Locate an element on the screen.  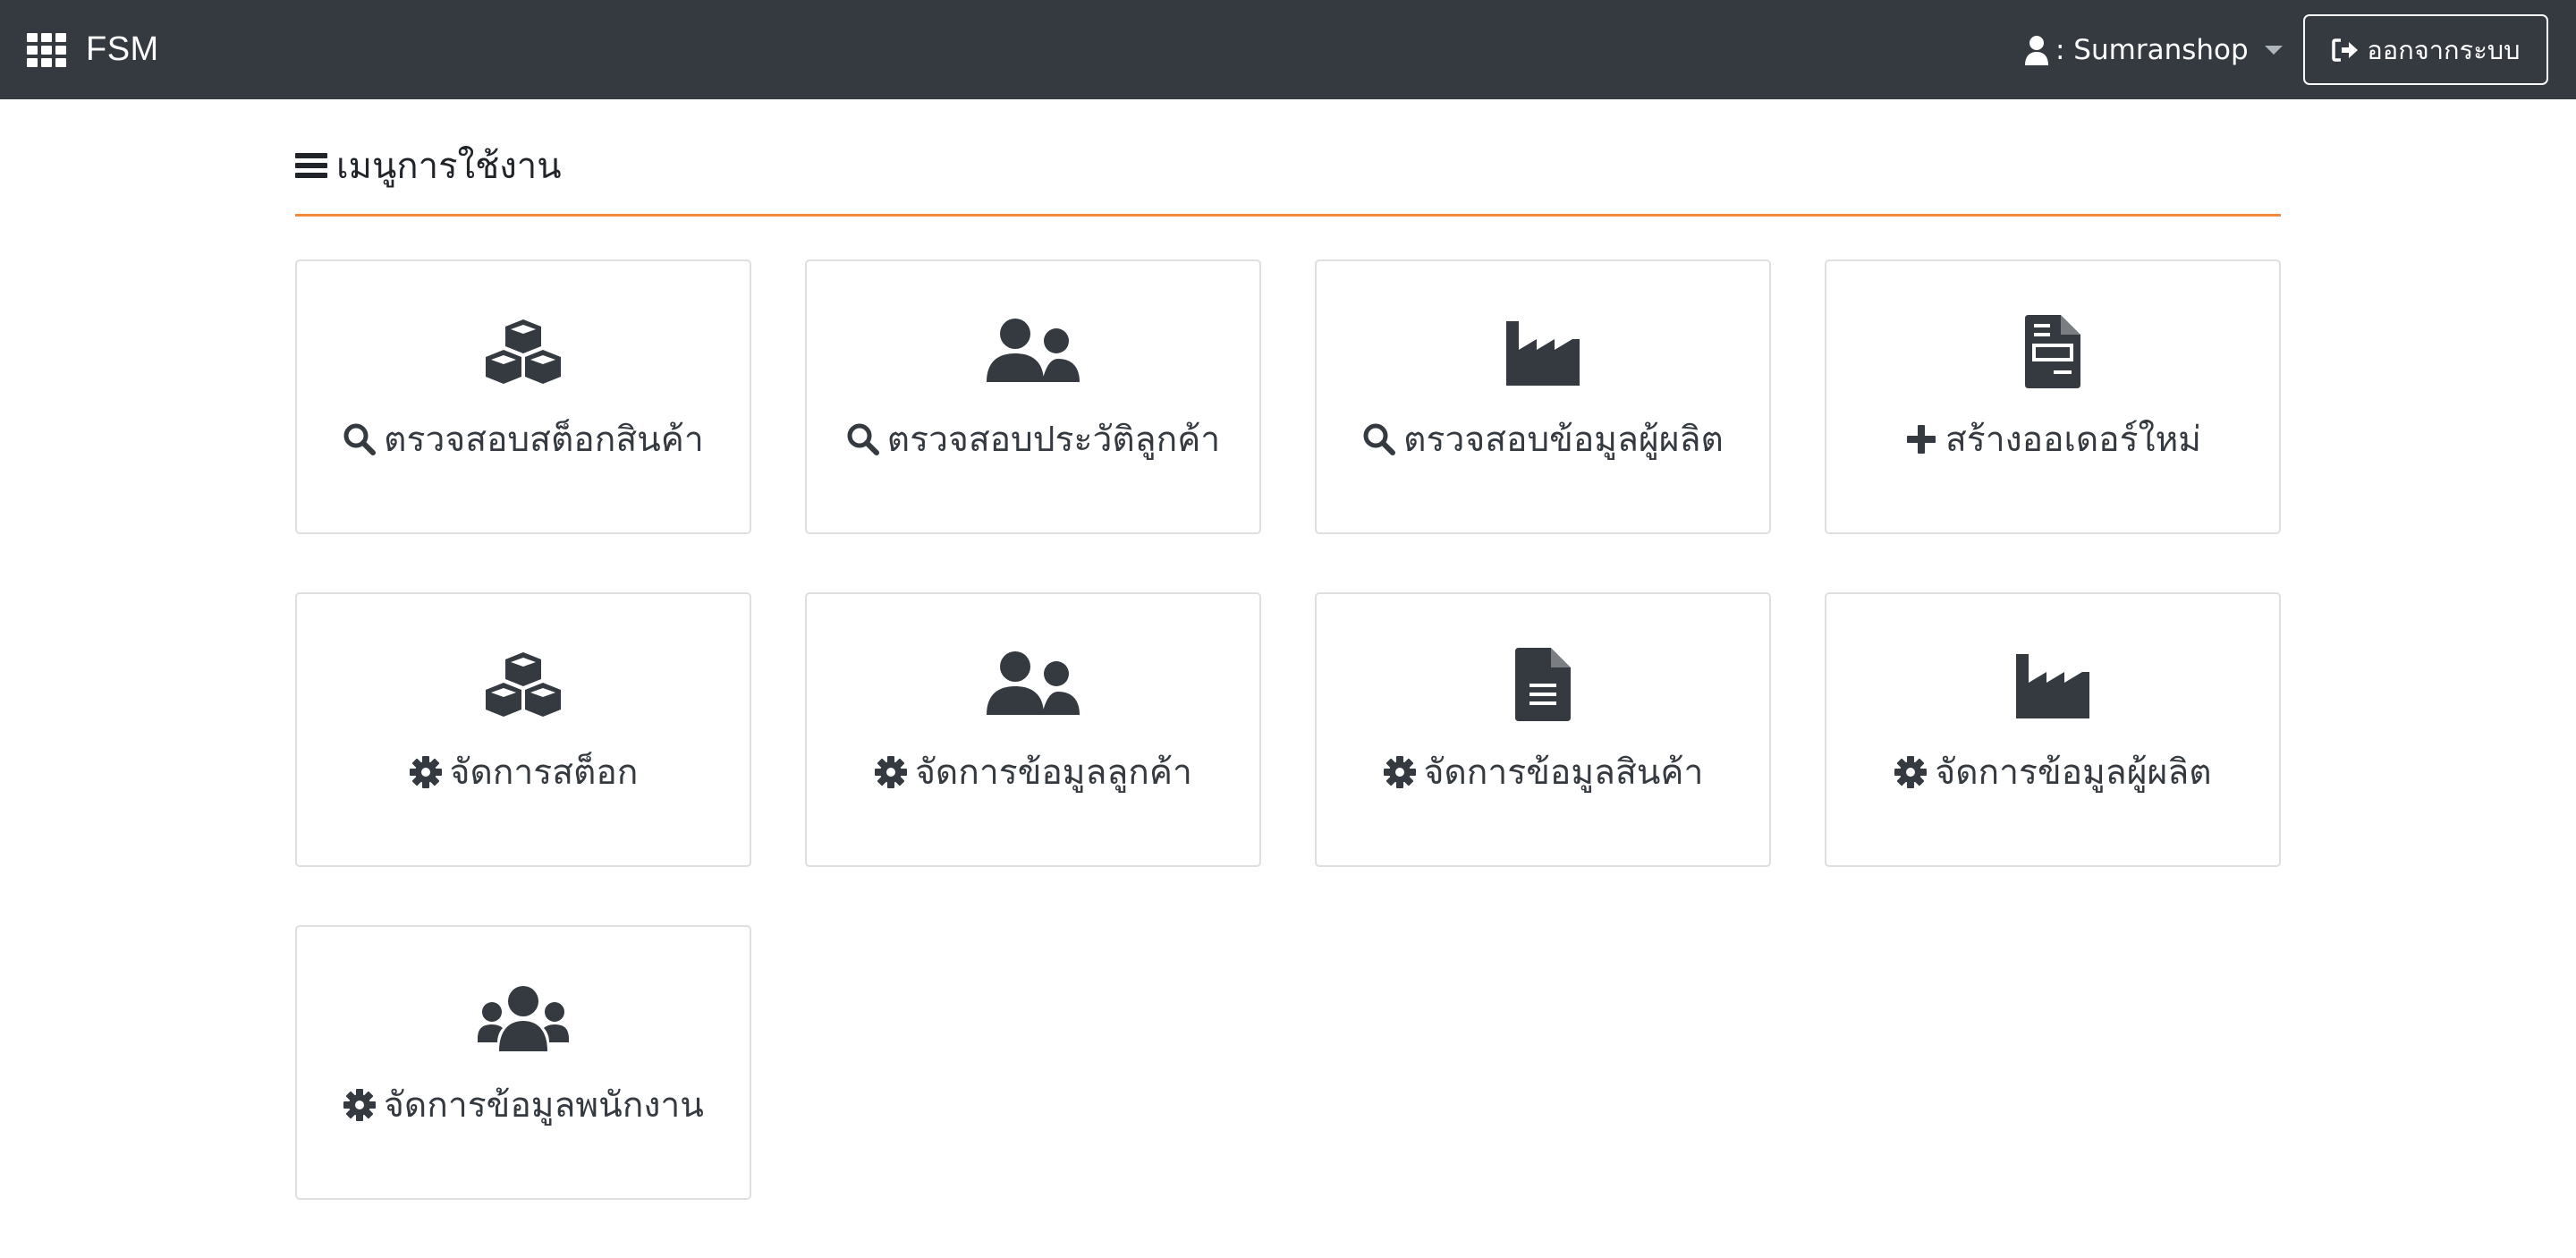
brand-title: FSM is located at coordinates (122, 49).